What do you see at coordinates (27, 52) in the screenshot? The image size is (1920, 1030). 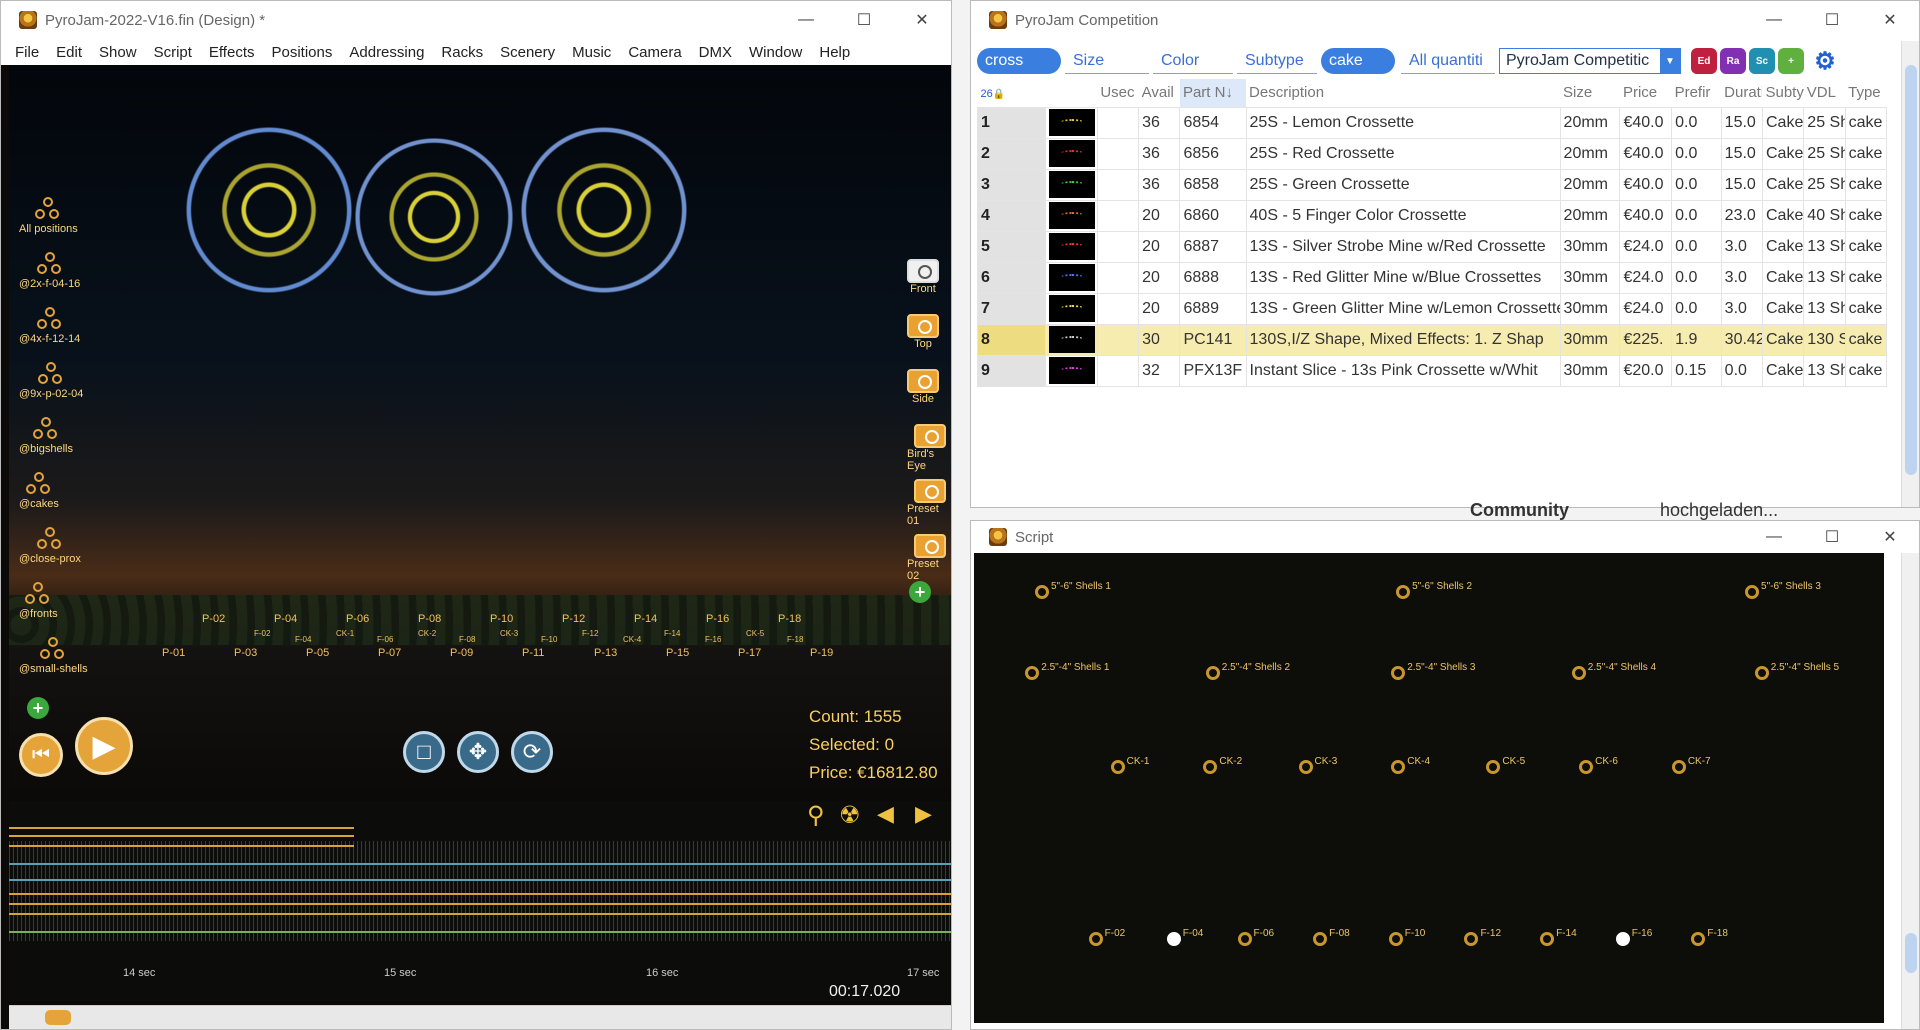 I see `menu-item: File` at bounding box center [27, 52].